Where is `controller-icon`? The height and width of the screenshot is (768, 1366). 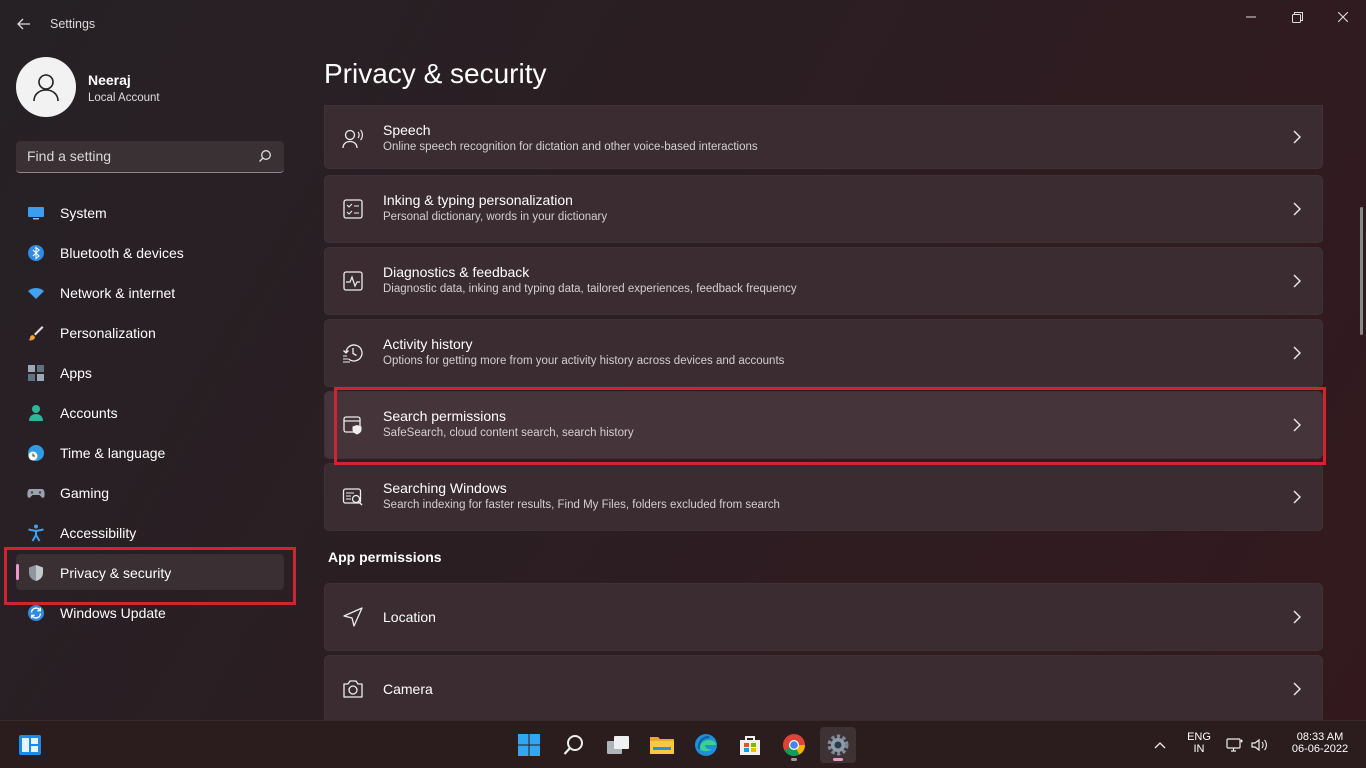 controller-icon is located at coordinates (36, 493).